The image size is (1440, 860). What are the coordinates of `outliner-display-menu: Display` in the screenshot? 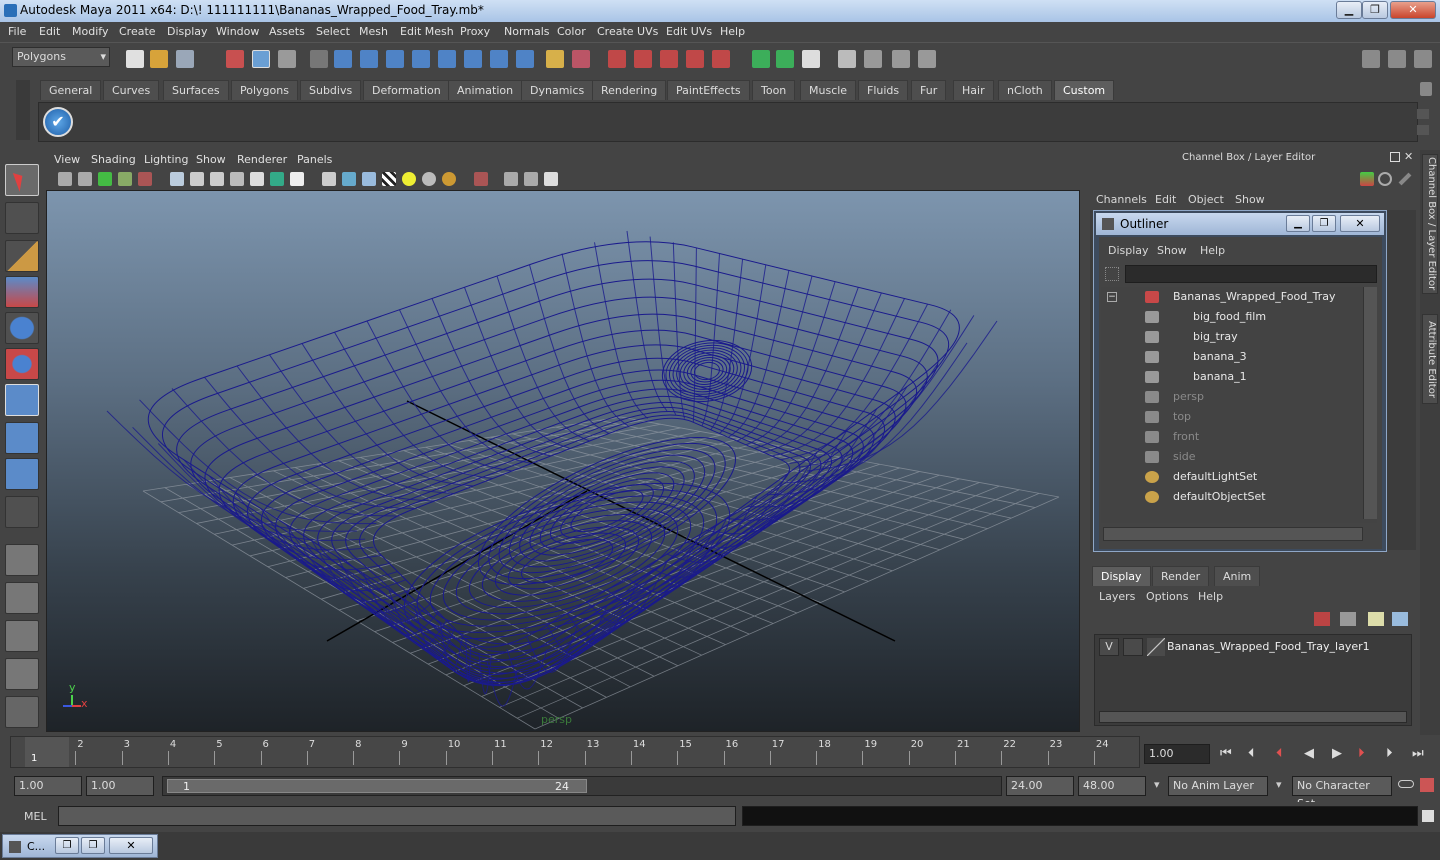 It's located at (1128, 250).